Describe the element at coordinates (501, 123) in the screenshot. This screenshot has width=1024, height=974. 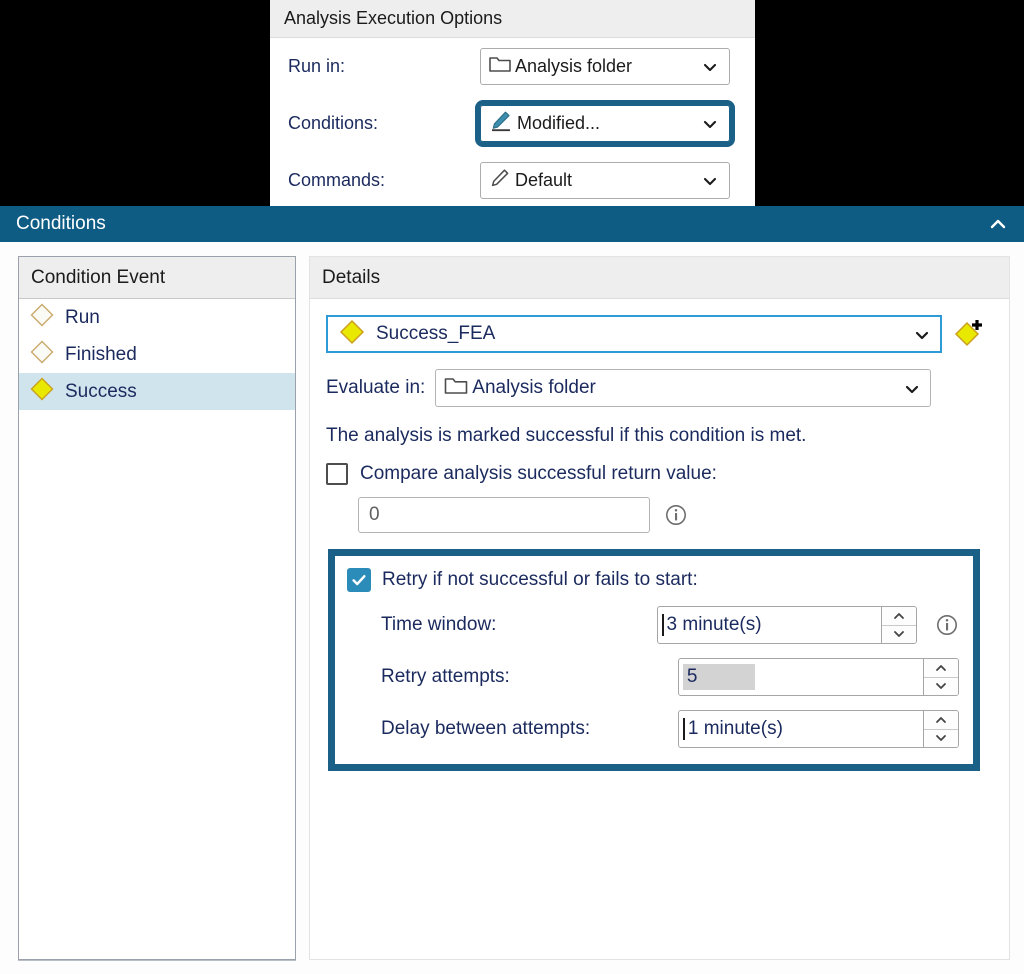
I see `pencil-solid-icon` at that location.